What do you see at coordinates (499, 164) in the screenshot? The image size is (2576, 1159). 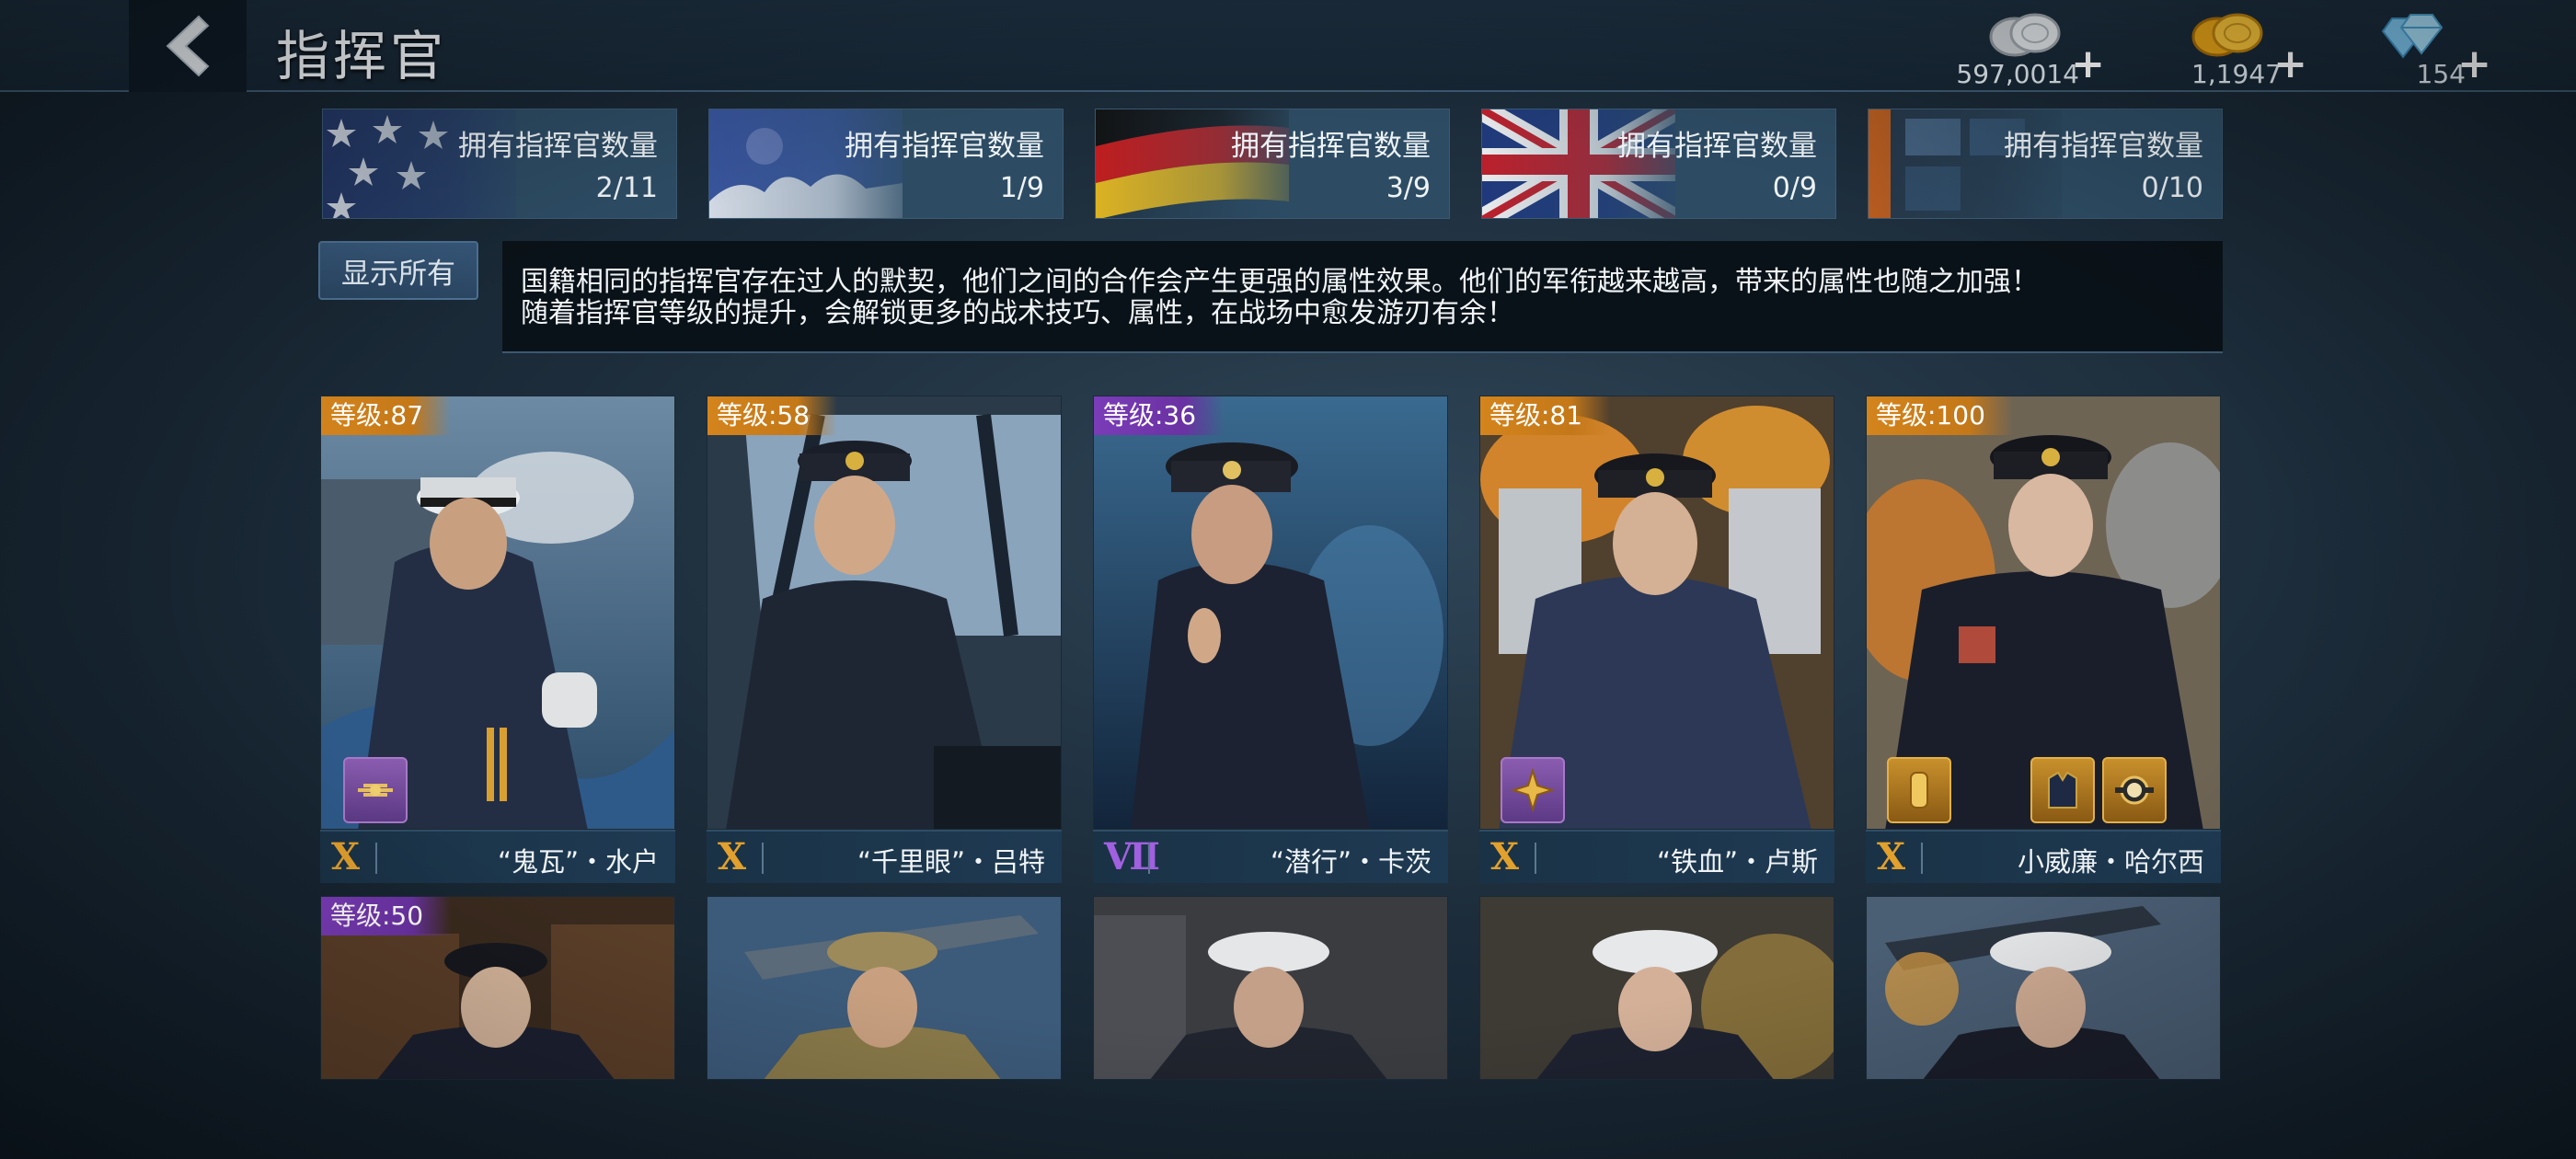 I see `nation-tab-usa: 拥有指挥官数量 2/11` at bounding box center [499, 164].